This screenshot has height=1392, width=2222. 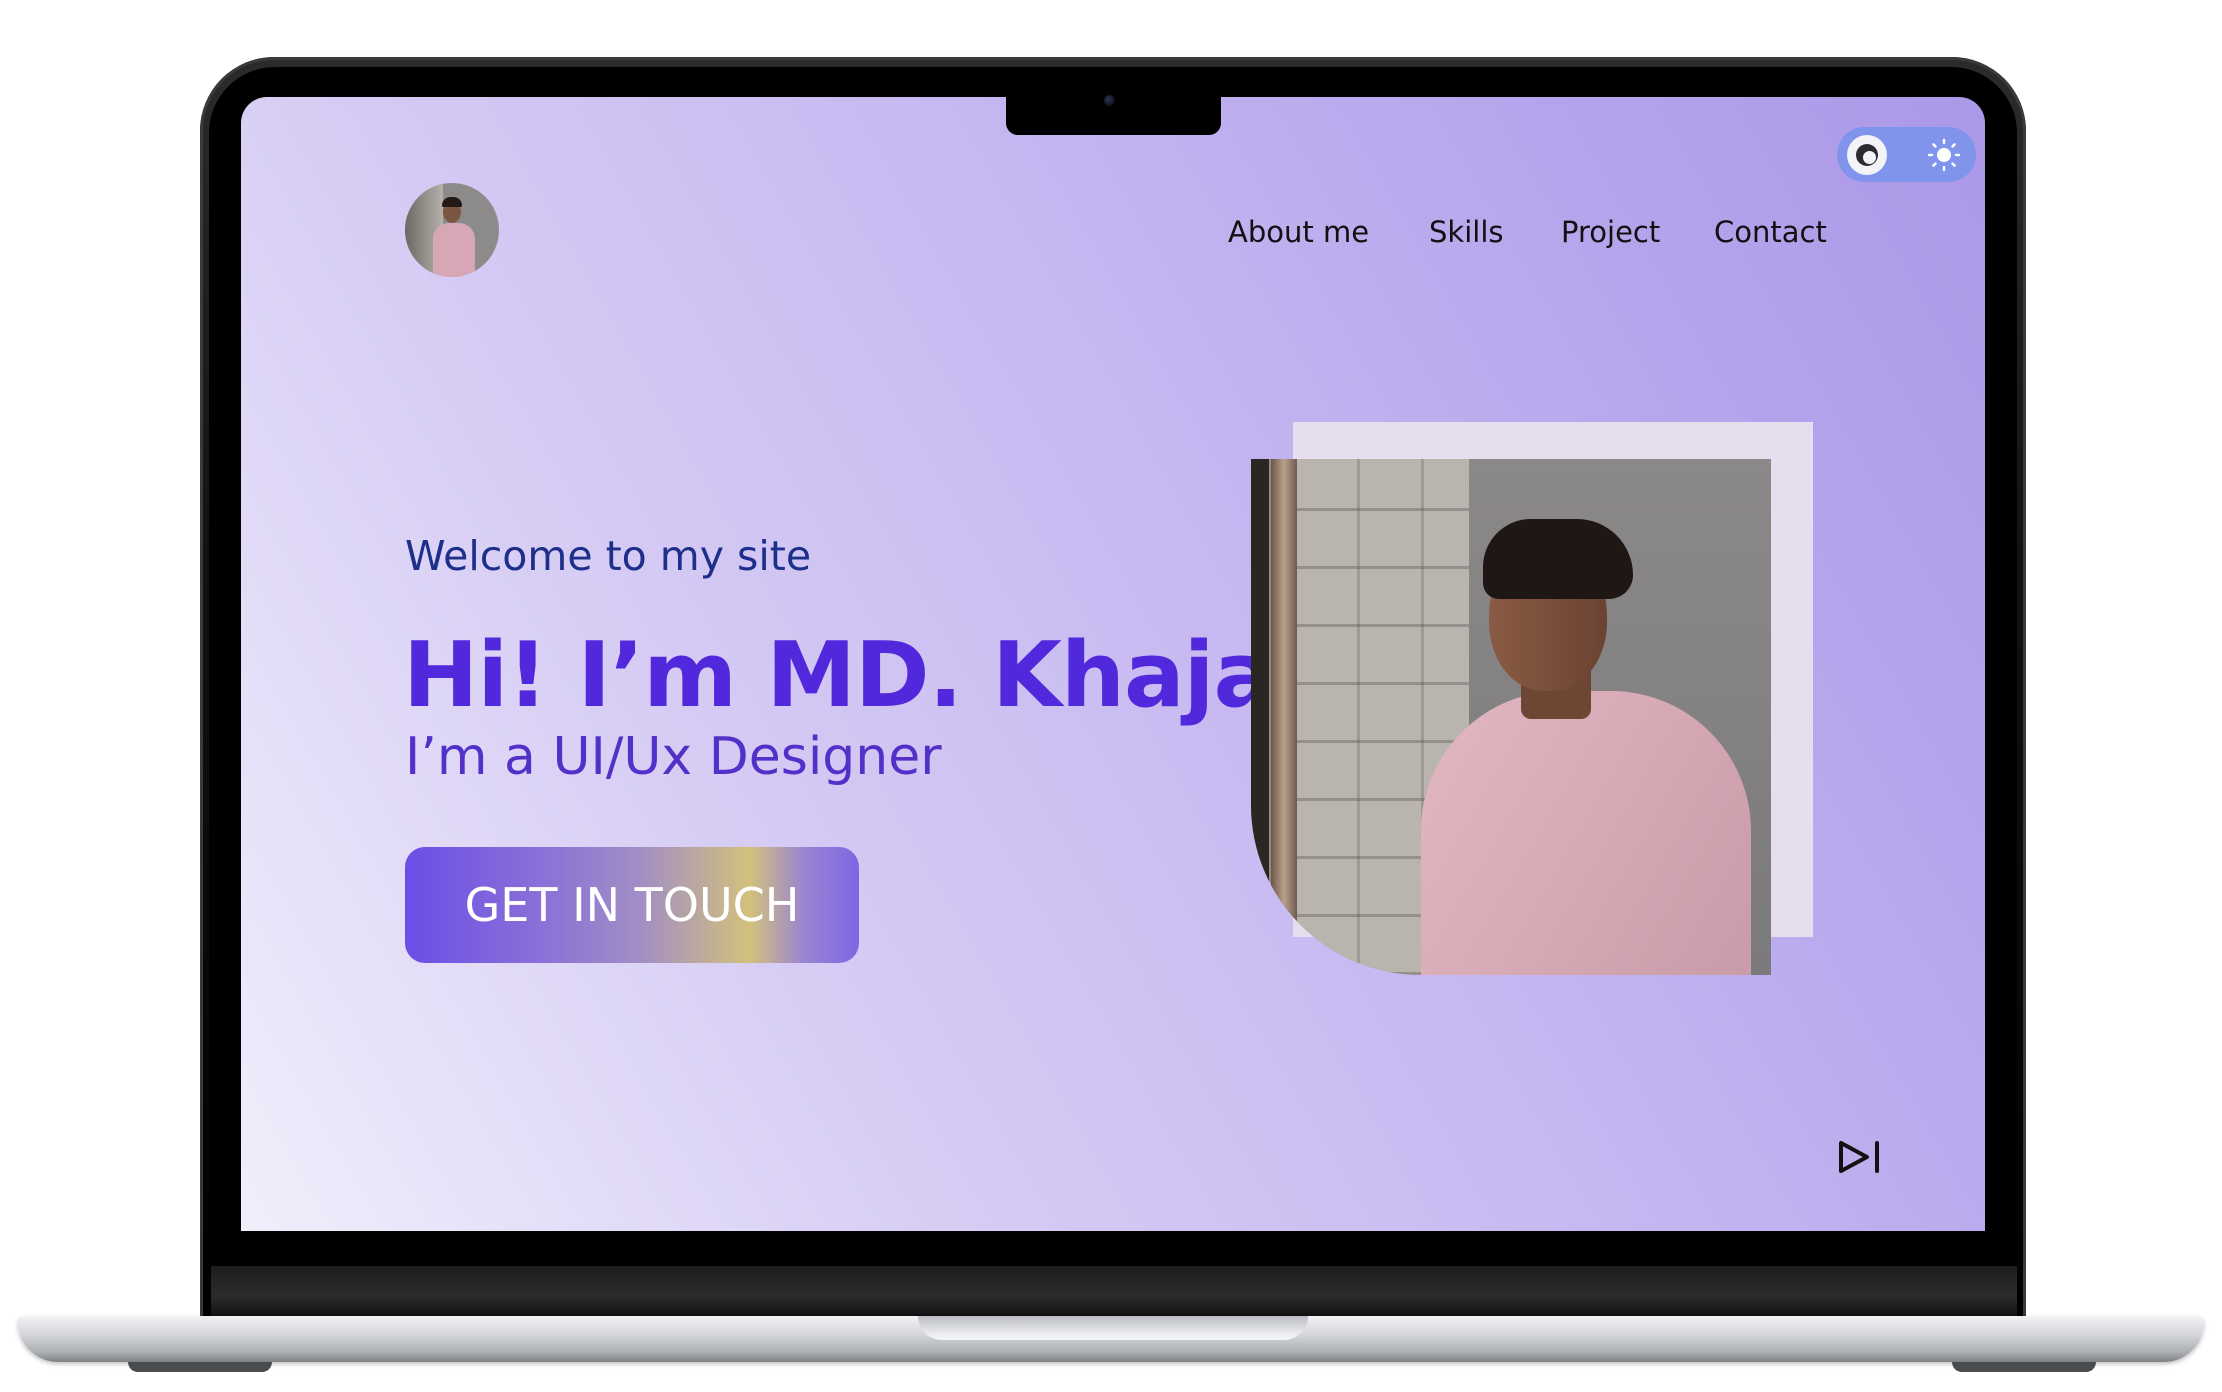 What do you see at coordinates (1906, 154) in the screenshot?
I see `theme-toggle` at bounding box center [1906, 154].